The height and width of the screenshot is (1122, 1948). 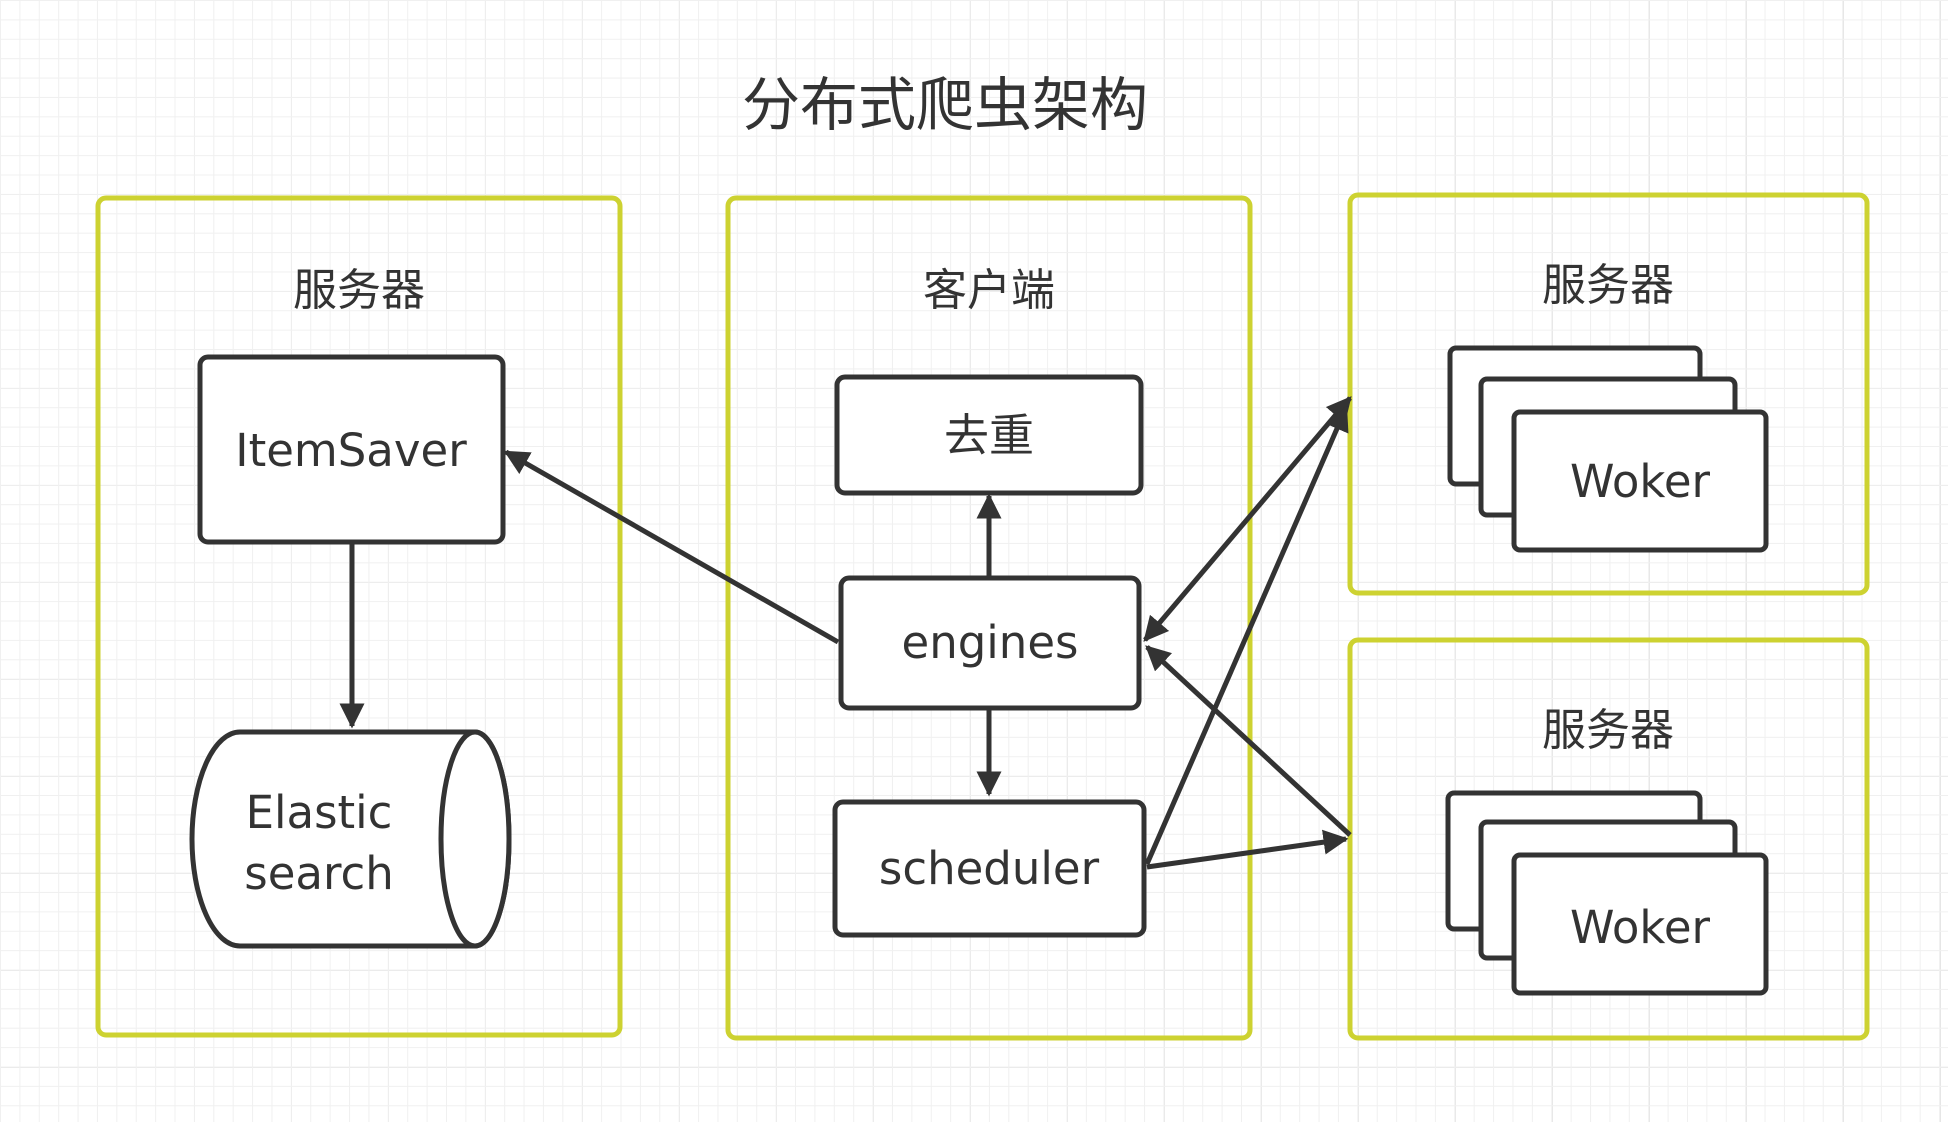 What do you see at coordinates (1607, 893) in the screenshot?
I see `worker-stack-bottom: Woker` at bounding box center [1607, 893].